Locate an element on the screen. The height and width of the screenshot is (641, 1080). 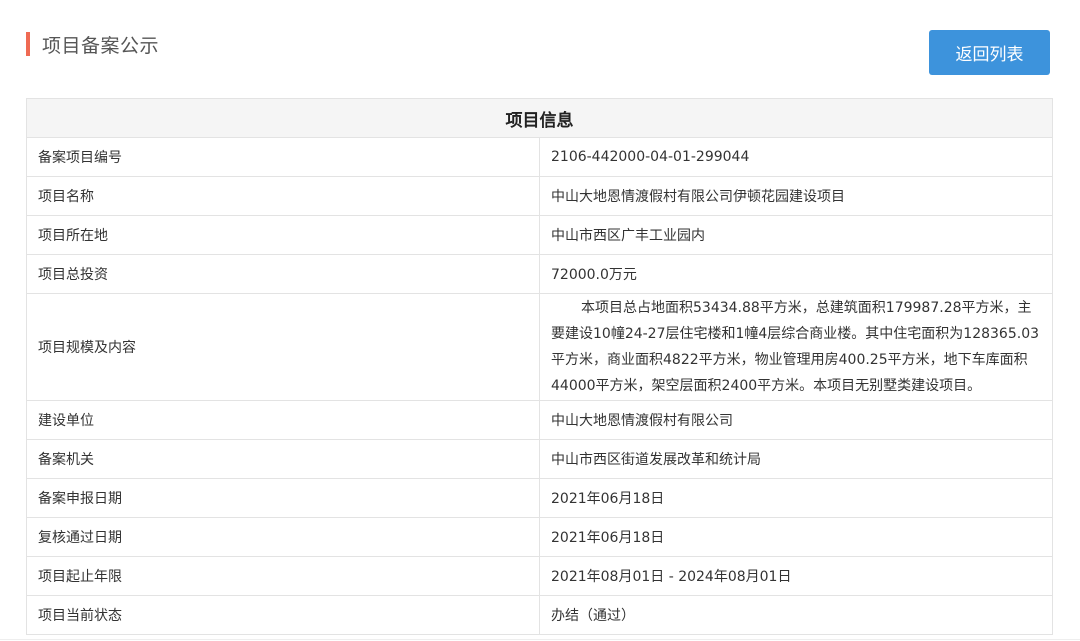
row-label-review-date: 复核通过日期 is located at coordinates (283, 537).